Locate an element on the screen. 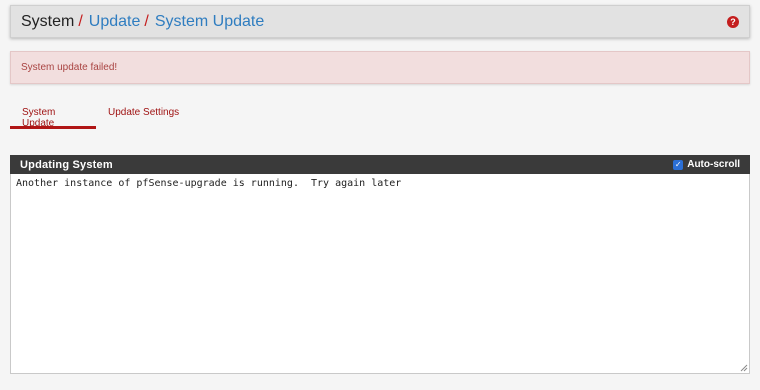  panel-header: Updating System ✓ Auto-scroll is located at coordinates (380, 164).